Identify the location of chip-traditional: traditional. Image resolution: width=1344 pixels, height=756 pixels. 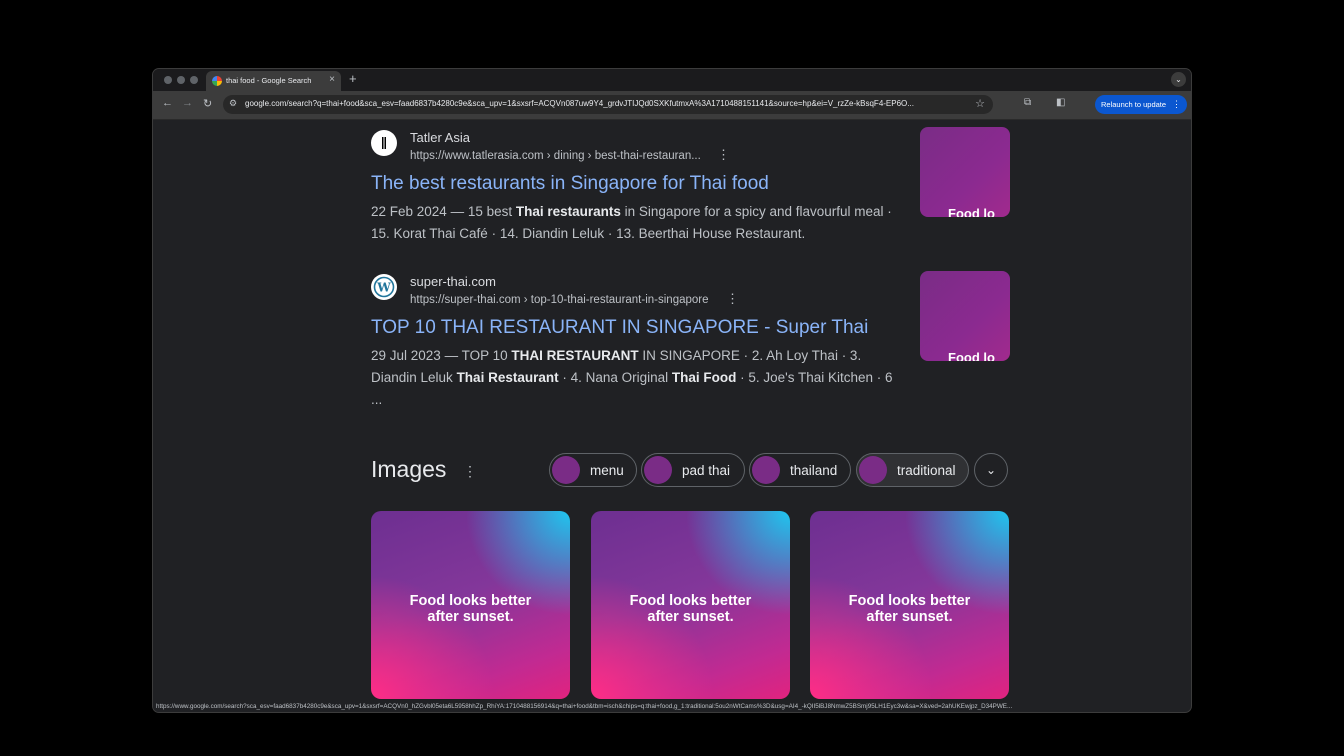
(912, 470).